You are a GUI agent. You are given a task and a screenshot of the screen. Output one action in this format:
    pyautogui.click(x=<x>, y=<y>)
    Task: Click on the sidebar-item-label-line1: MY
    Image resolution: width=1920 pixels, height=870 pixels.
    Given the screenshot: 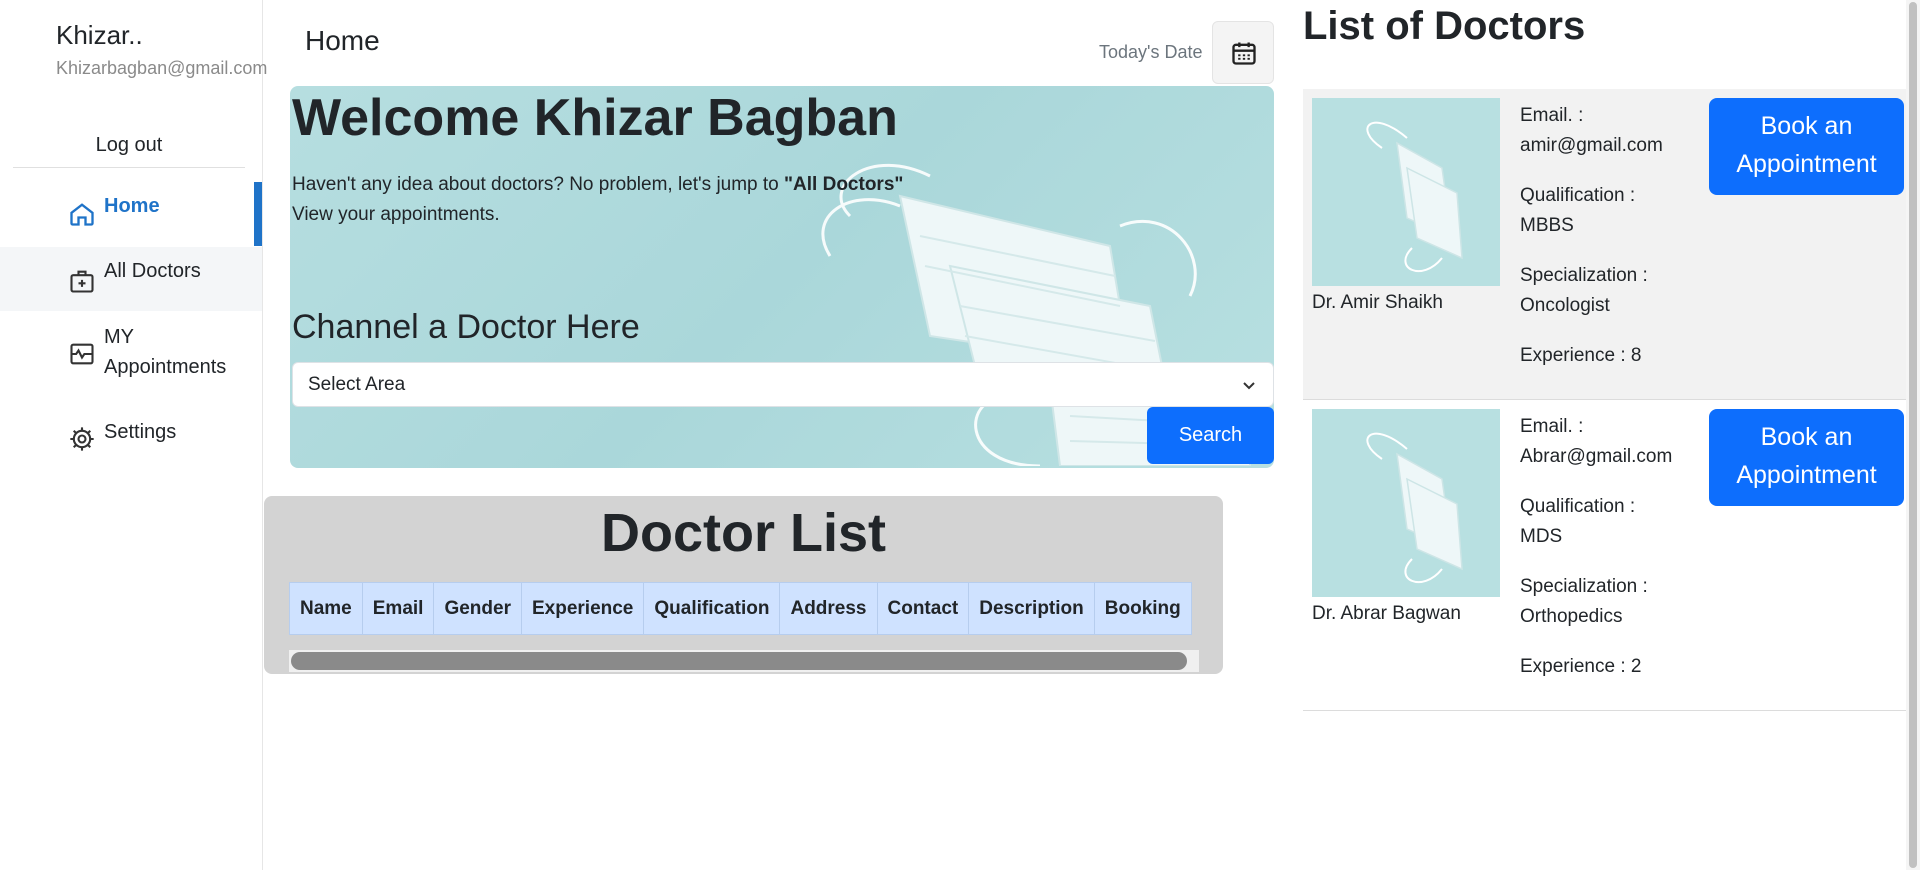 What is the action you would take?
    pyautogui.click(x=119, y=337)
    